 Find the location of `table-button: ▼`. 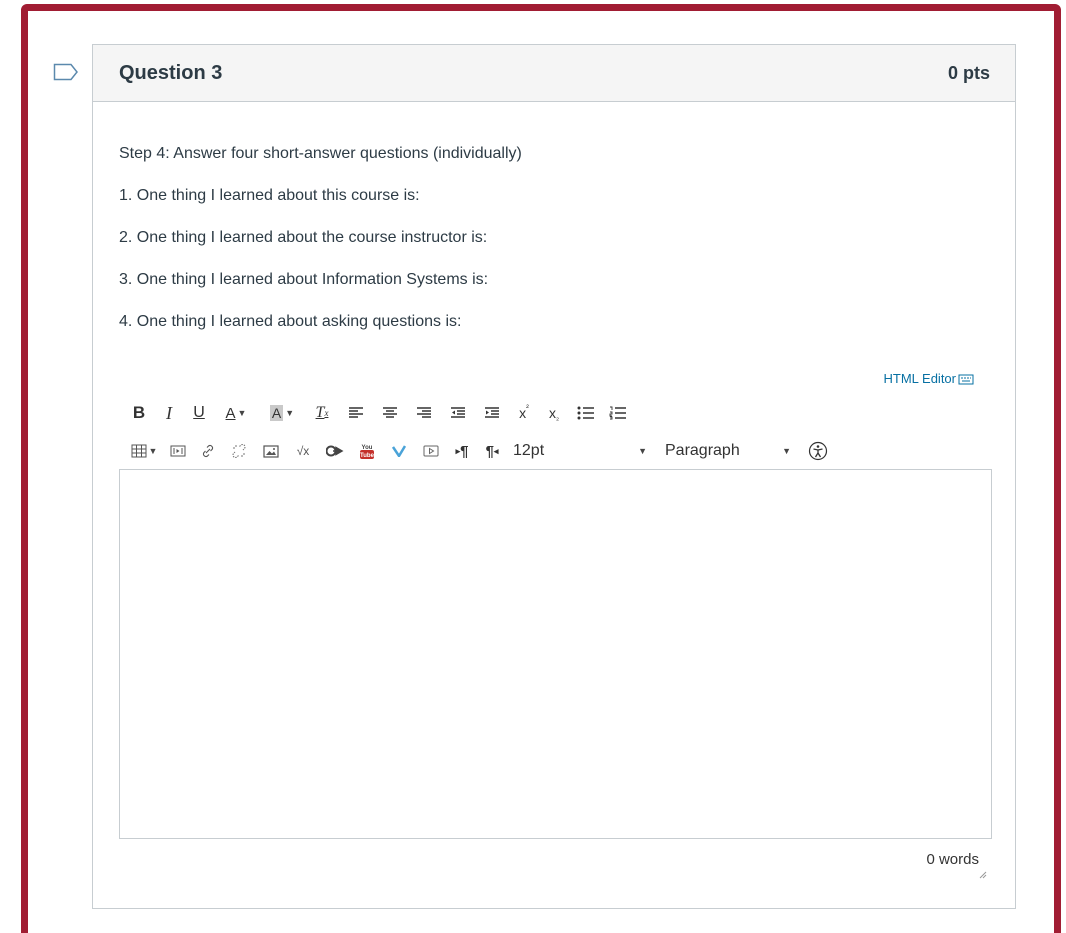

table-button: ▼ is located at coordinates (144, 451).